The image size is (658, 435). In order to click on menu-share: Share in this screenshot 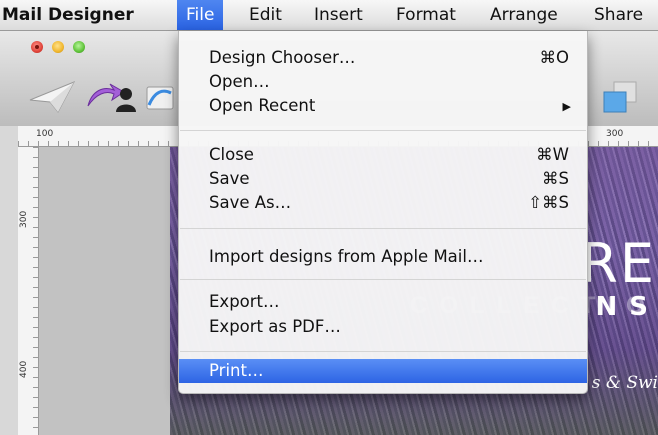, I will do `click(618, 15)`.